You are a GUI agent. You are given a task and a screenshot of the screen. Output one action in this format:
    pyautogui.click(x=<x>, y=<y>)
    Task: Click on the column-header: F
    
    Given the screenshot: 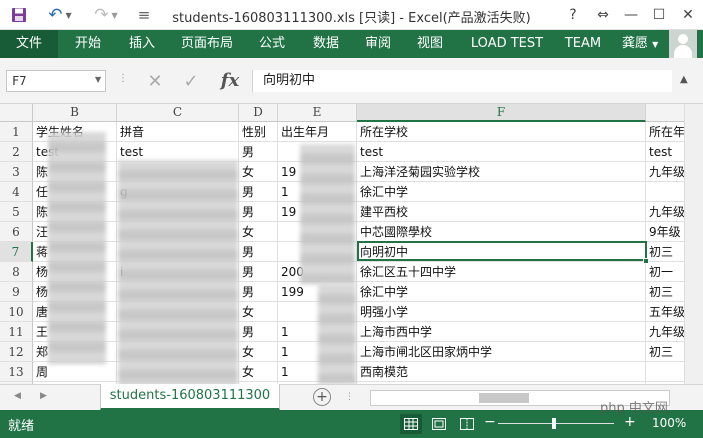 What is the action you would take?
    pyautogui.click(x=501, y=113)
    